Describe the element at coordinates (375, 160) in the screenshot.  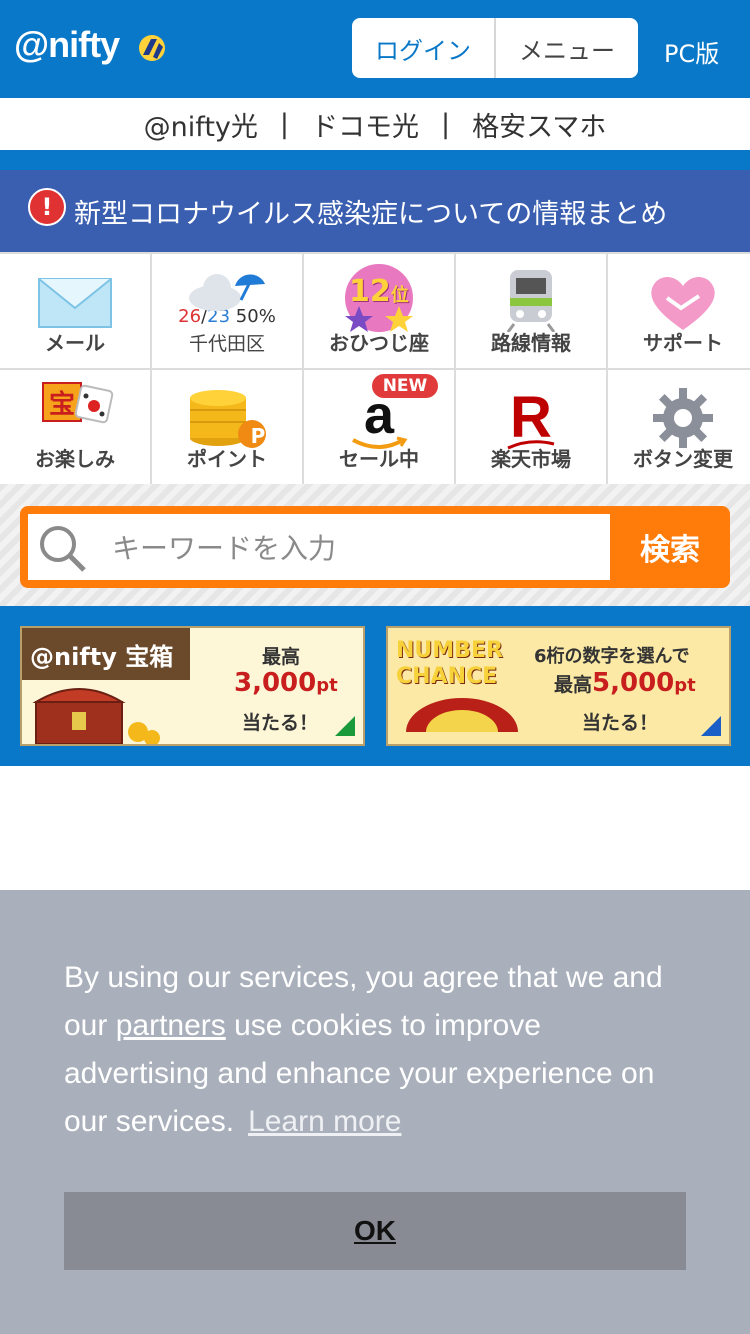
I see `divider` at that location.